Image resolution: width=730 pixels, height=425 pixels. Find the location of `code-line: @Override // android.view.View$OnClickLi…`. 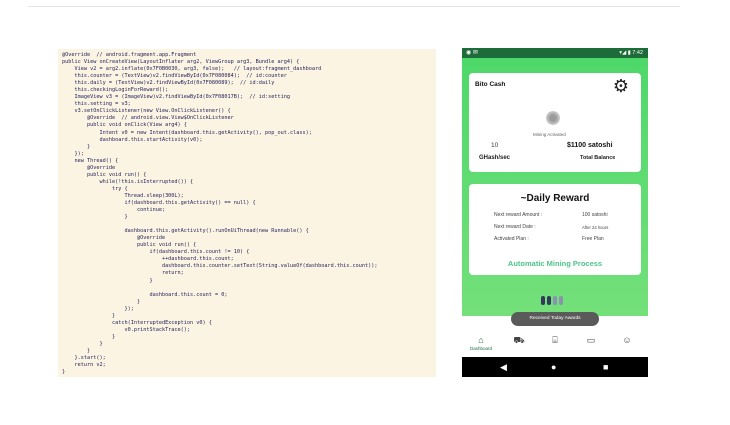

code-line: @Override // android.view.View$OnClickLi… is located at coordinates (148, 118).